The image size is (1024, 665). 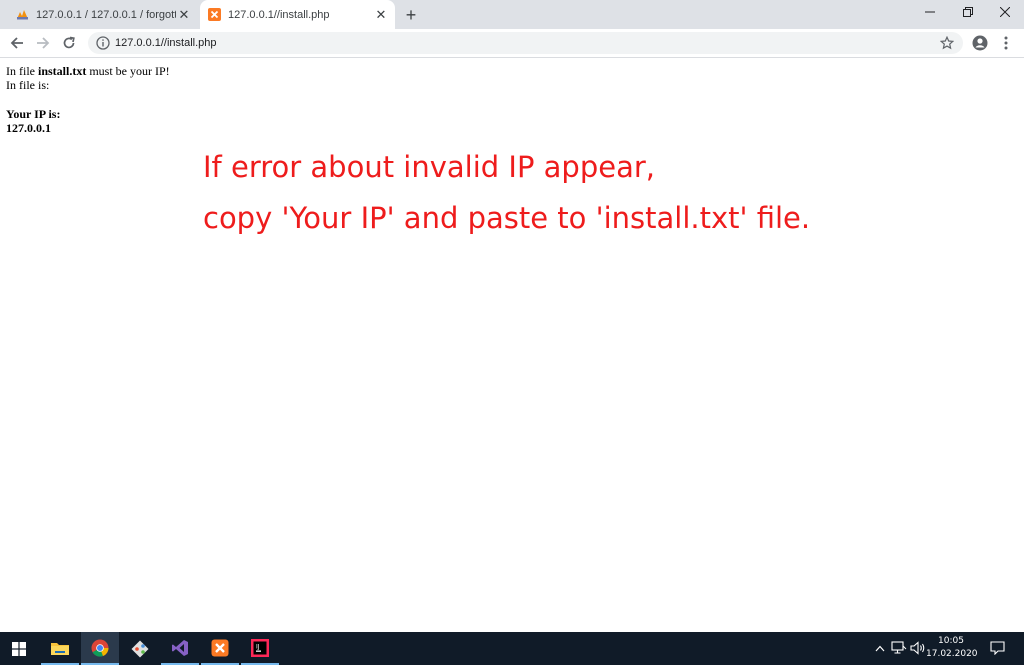 I want to click on volume-icon, so click(x=918, y=648).